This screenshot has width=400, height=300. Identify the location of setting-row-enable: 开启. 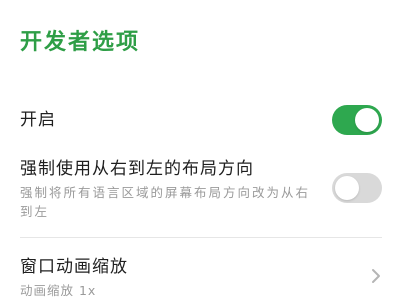
(200, 120).